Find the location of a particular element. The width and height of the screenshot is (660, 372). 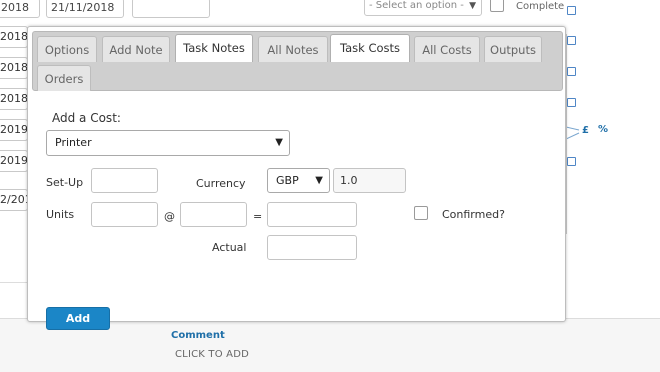

currency-select: GBP ▼ is located at coordinates (298, 180).